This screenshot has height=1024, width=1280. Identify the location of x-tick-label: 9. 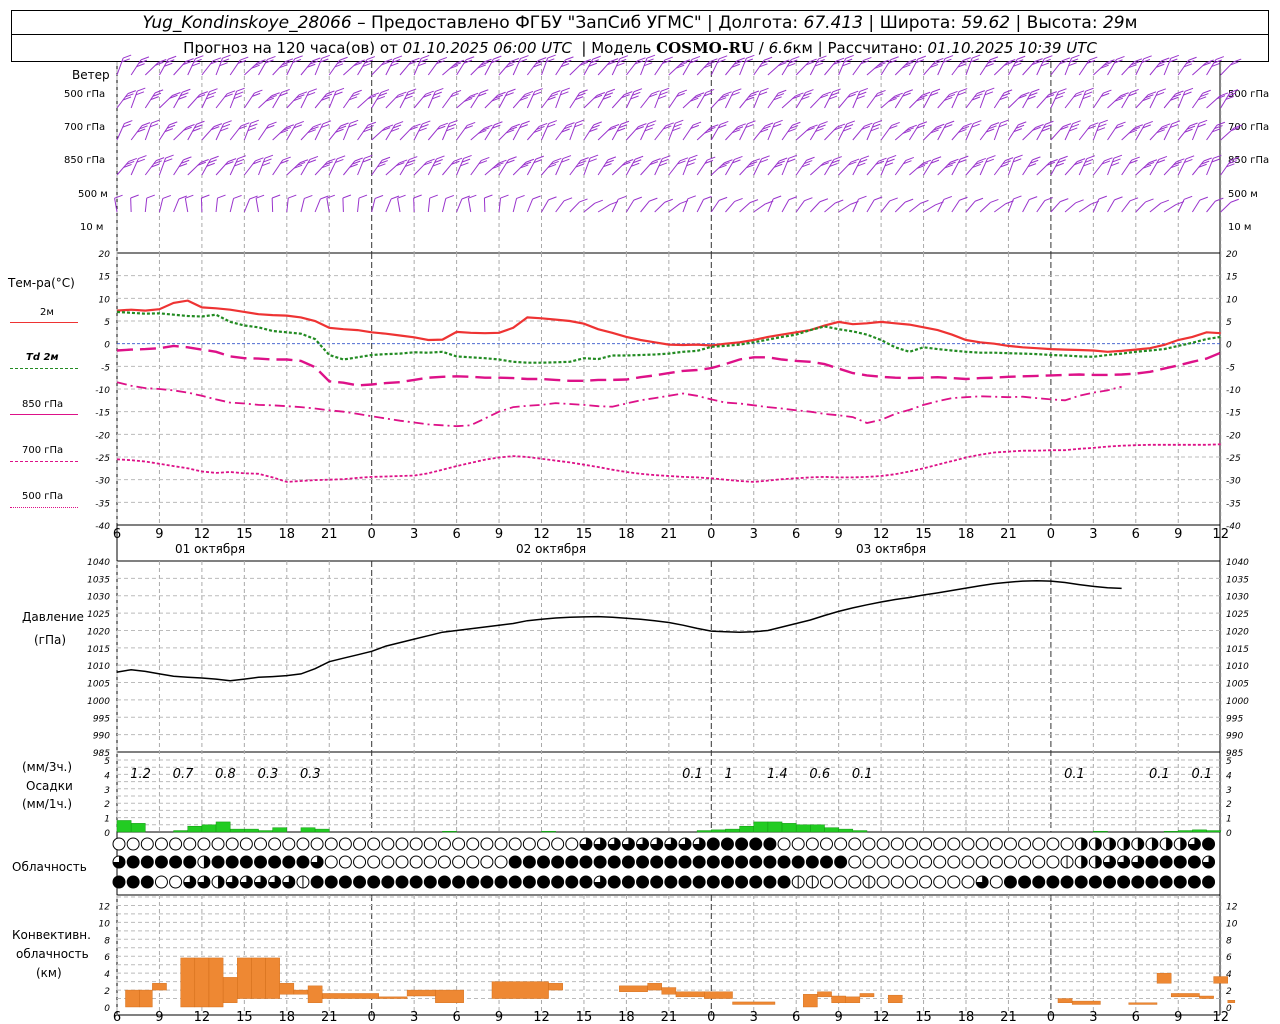
(839, 534).